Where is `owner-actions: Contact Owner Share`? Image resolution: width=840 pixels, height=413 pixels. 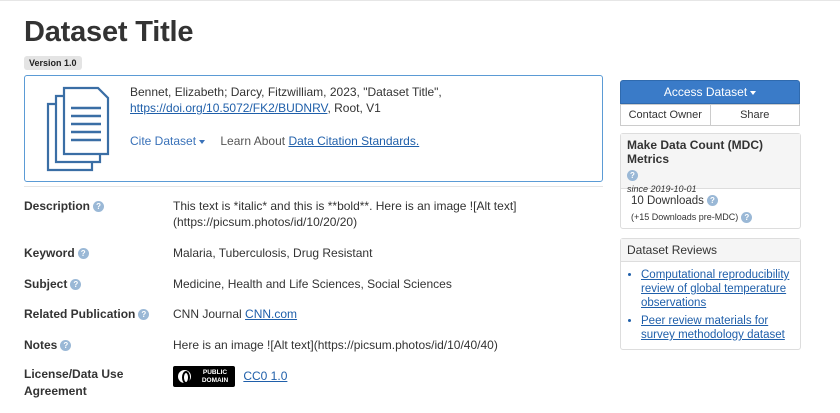 owner-actions: Contact Owner Share is located at coordinates (710, 115).